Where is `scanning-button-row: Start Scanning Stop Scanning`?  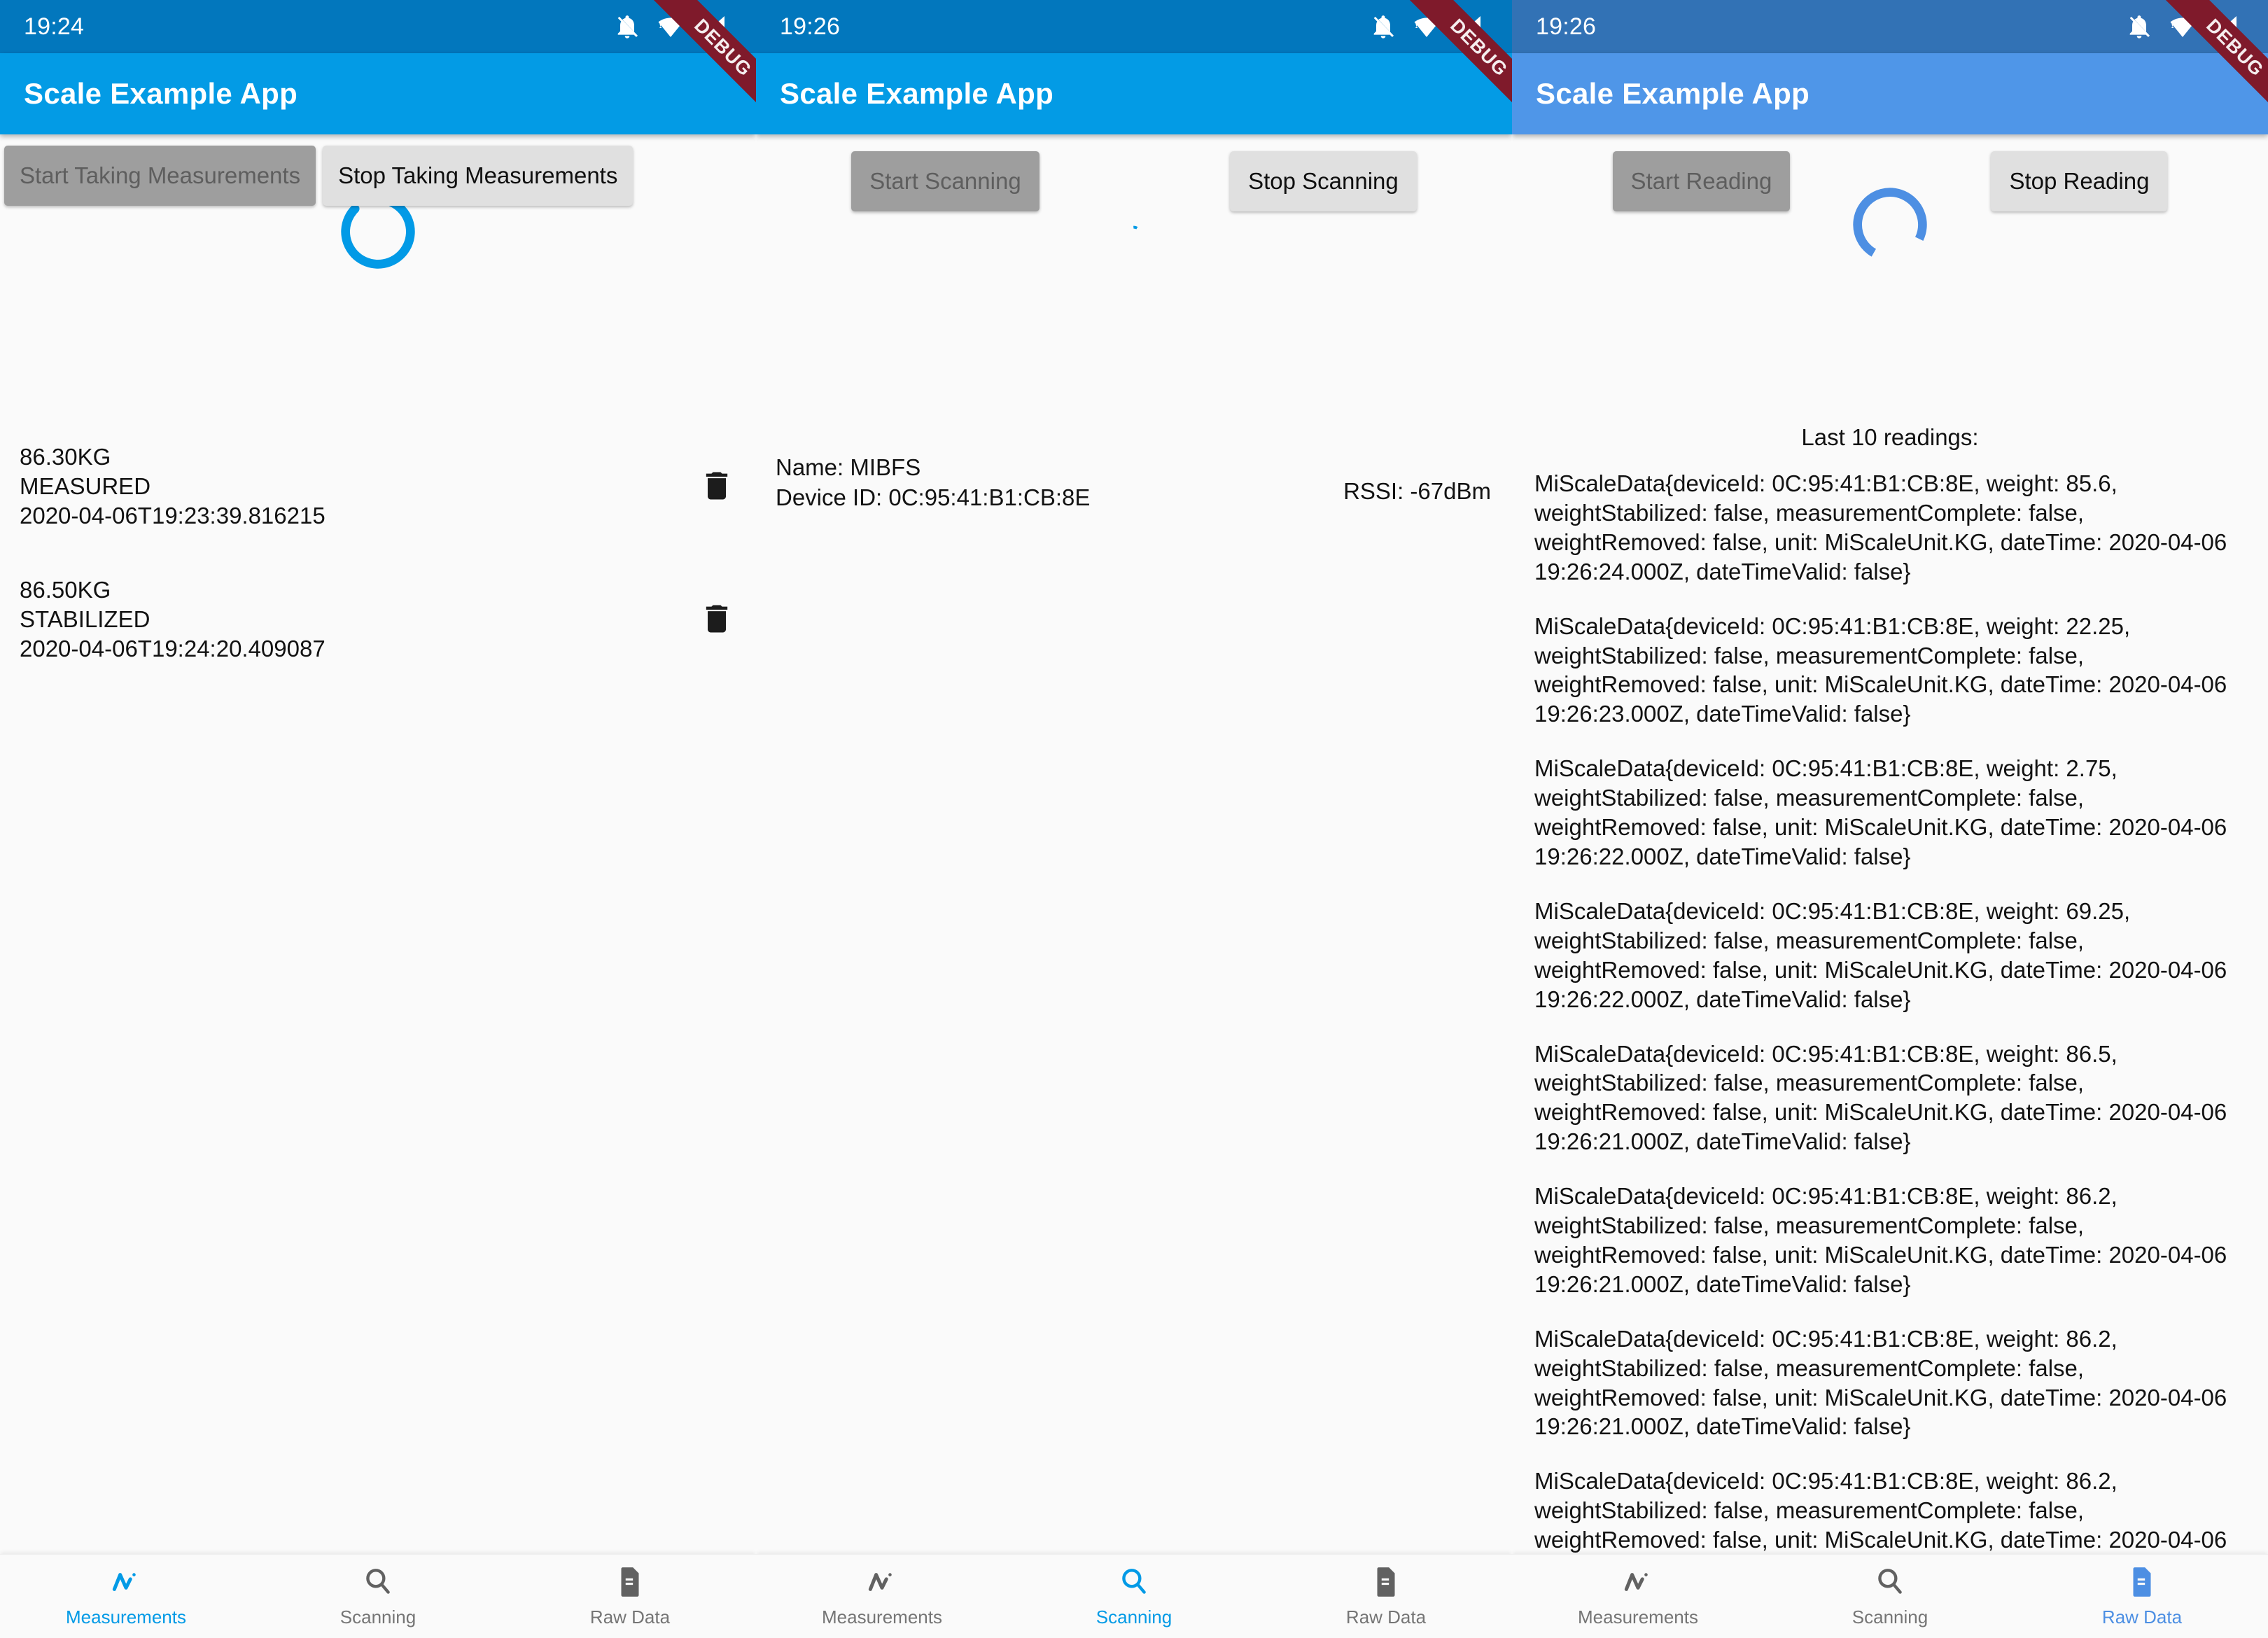
scanning-button-row: Start Scanning Stop Scanning is located at coordinates (1134, 172).